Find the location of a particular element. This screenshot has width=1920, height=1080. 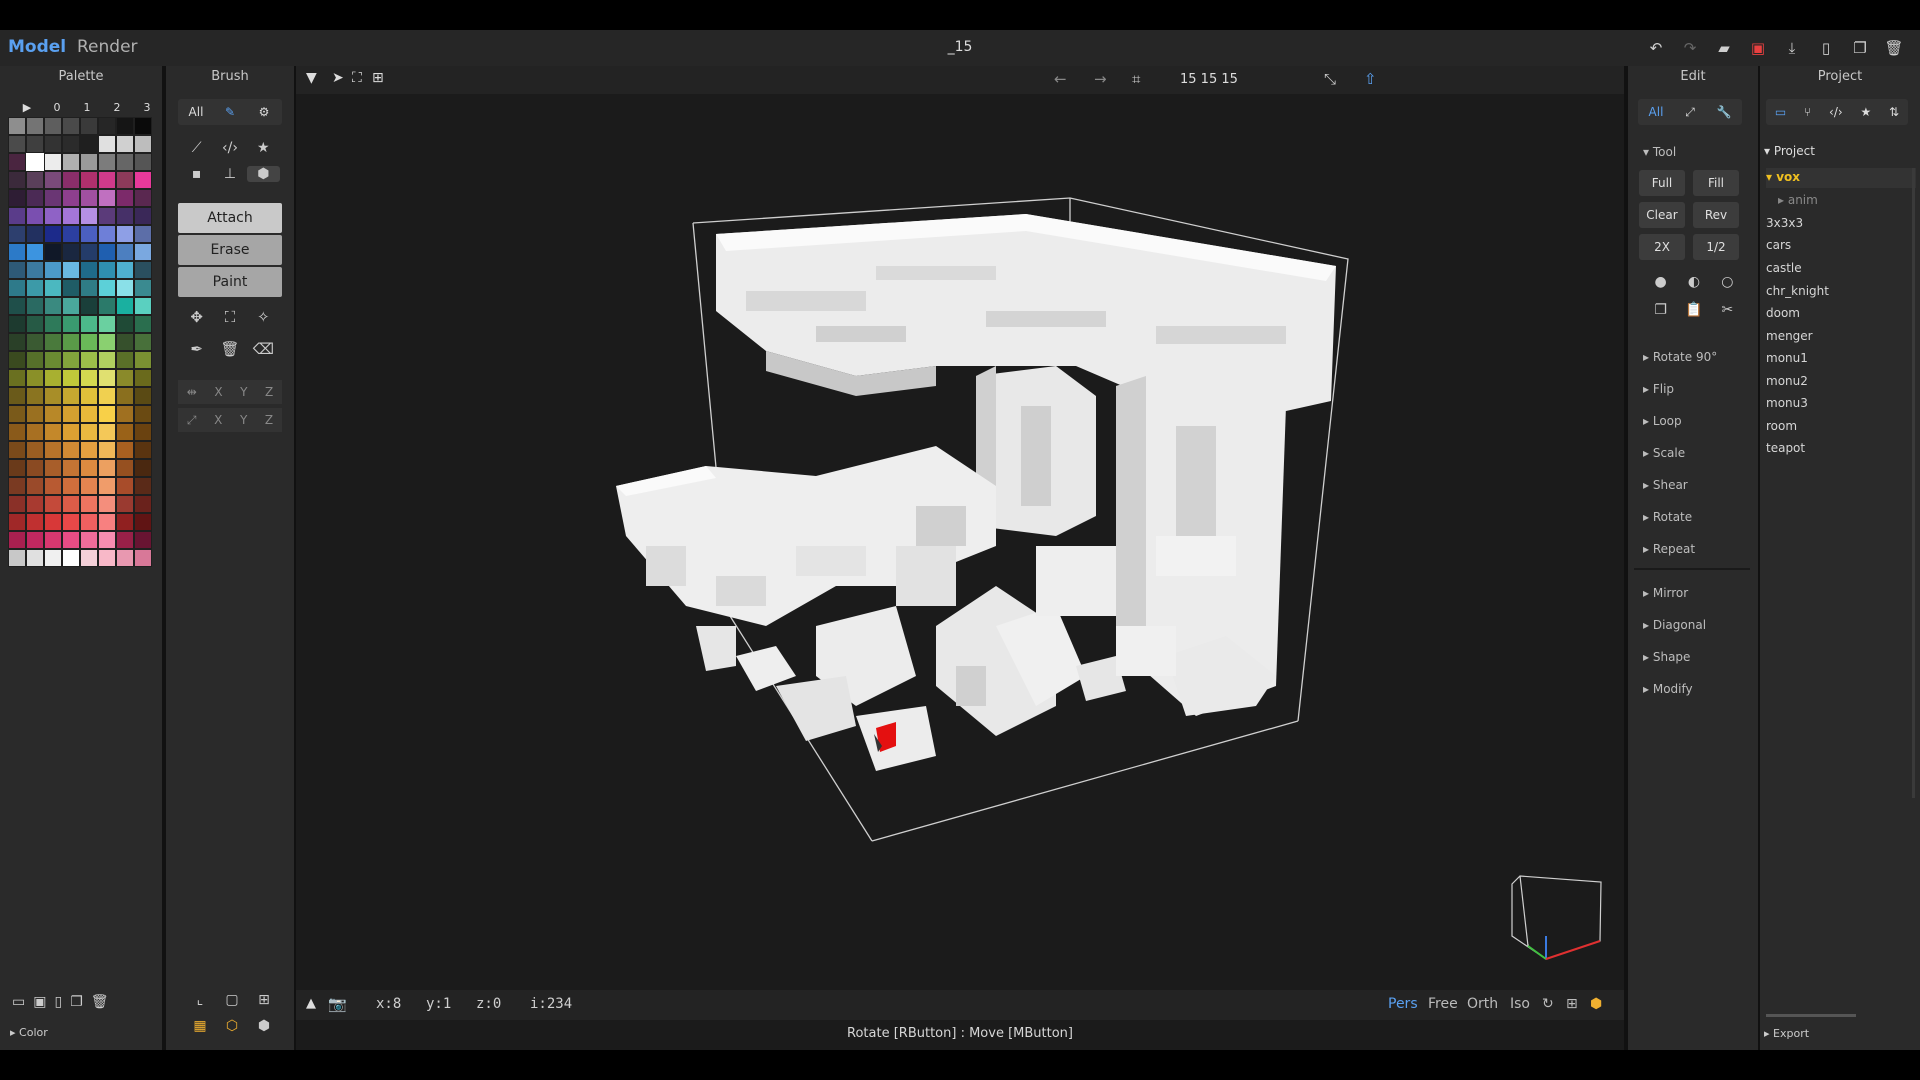

clear-button: Clear is located at coordinates (1662, 215).